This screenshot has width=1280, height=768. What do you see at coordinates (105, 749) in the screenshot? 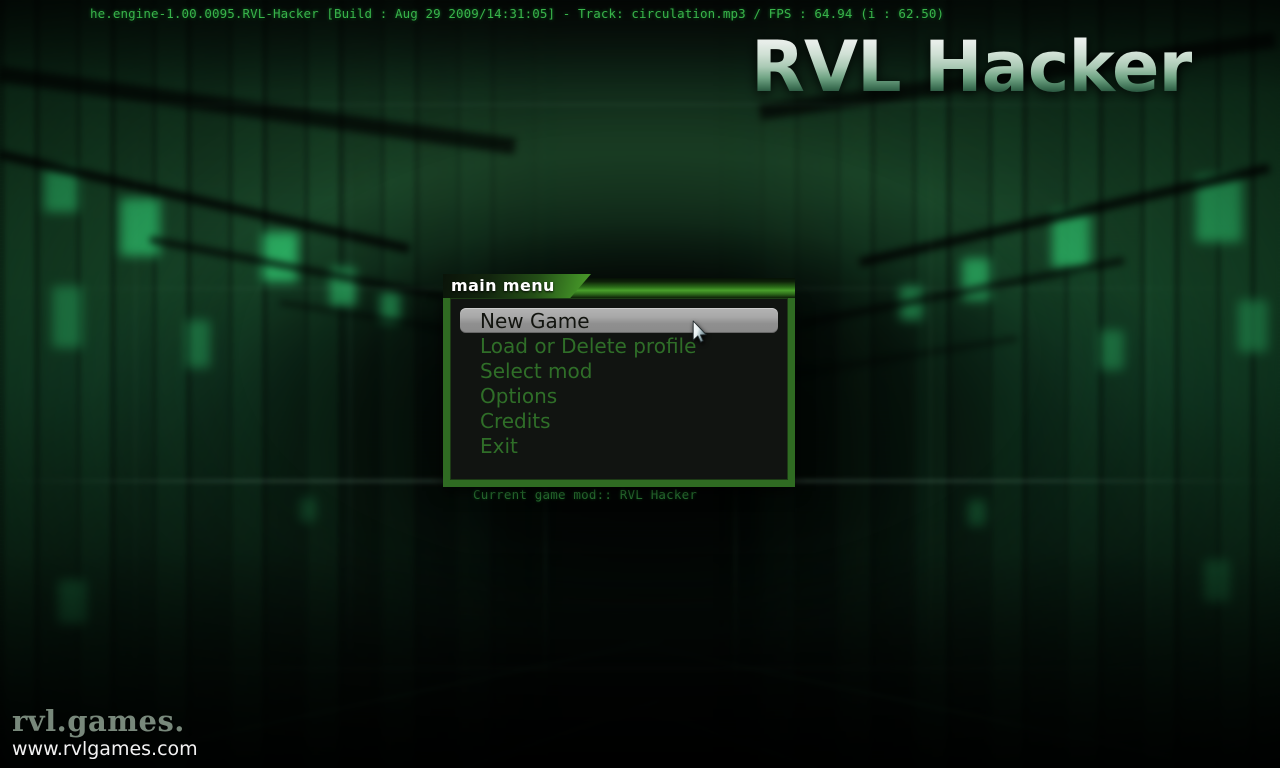
I see `publisher-url: www.rvlgames.com` at bounding box center [105, 749].